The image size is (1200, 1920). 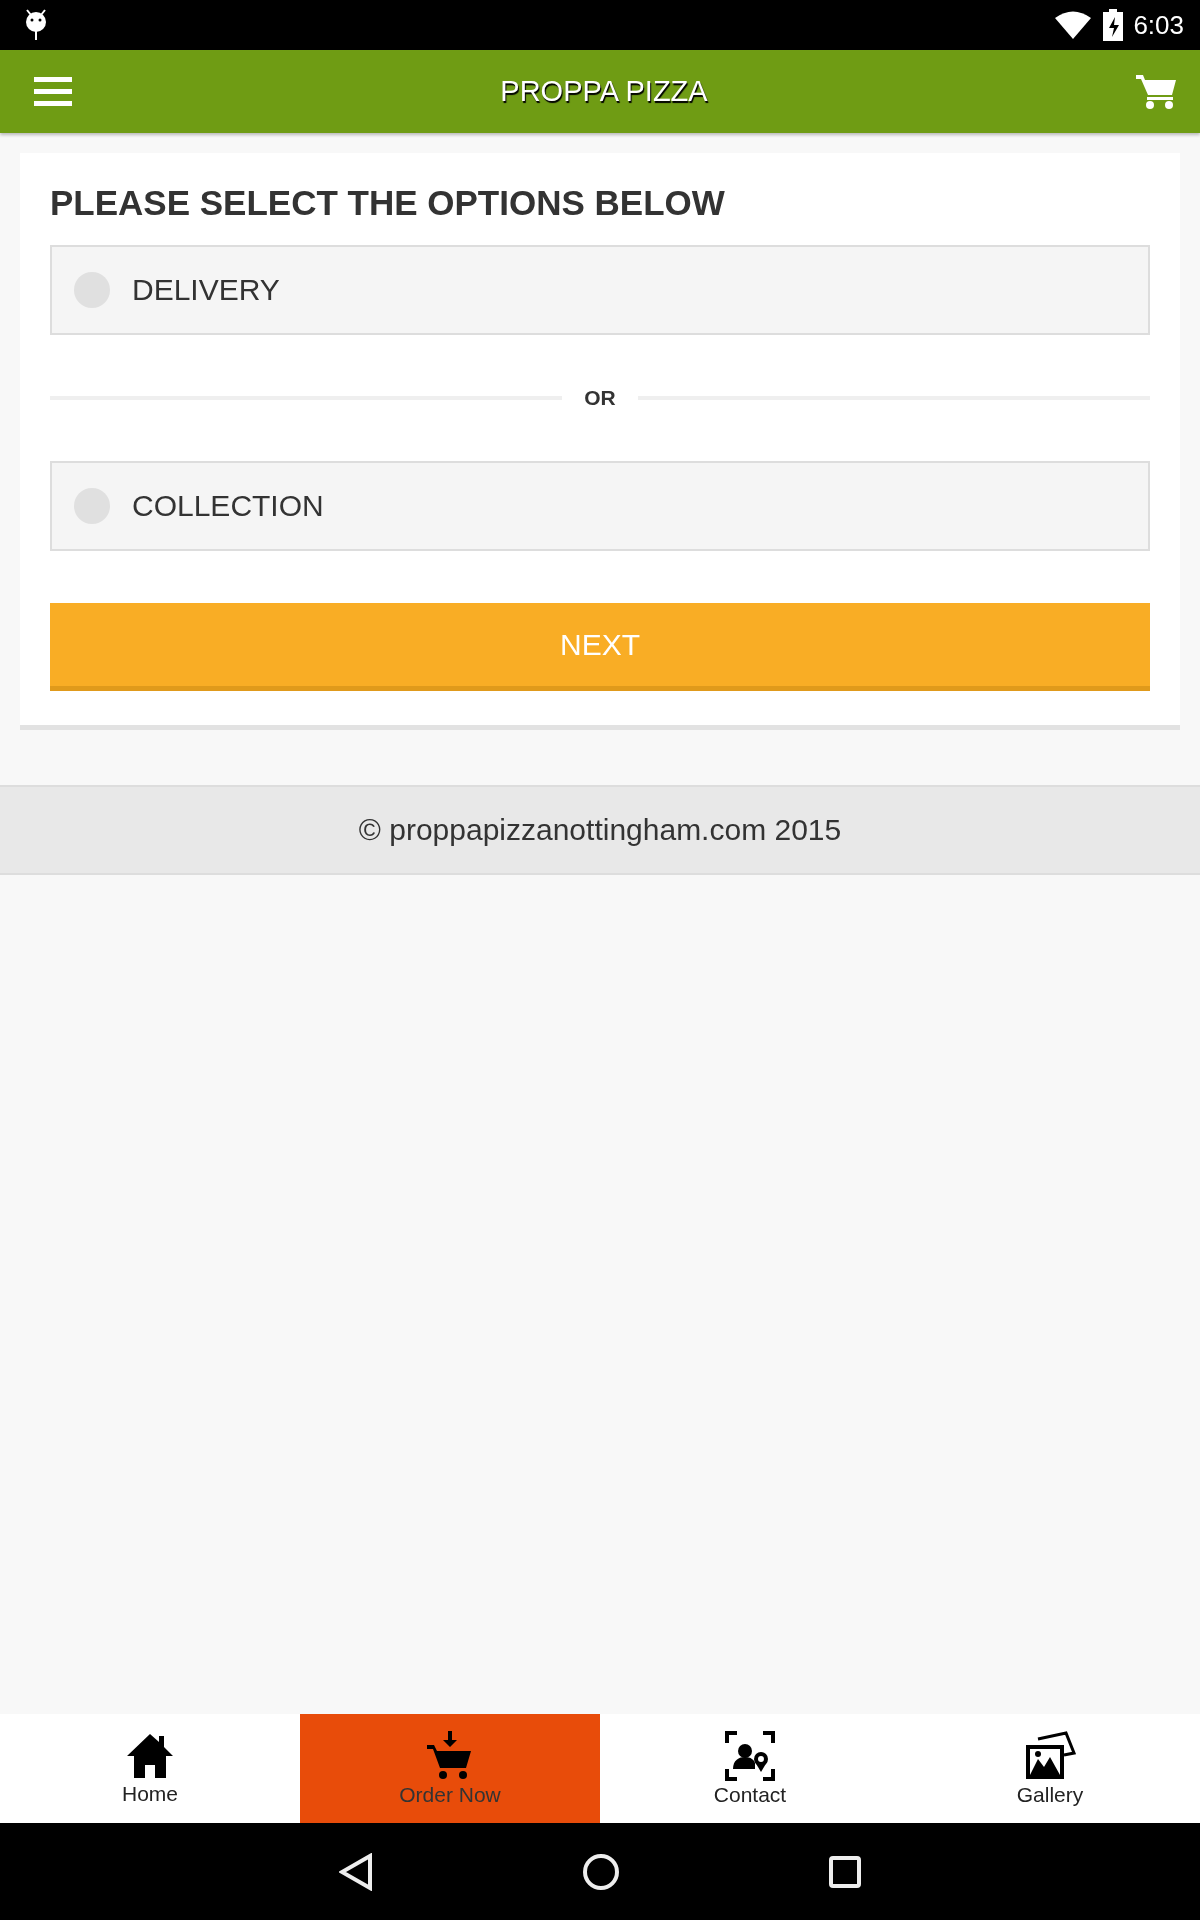 I want to click on android-icon, so click(x=36, y=25).